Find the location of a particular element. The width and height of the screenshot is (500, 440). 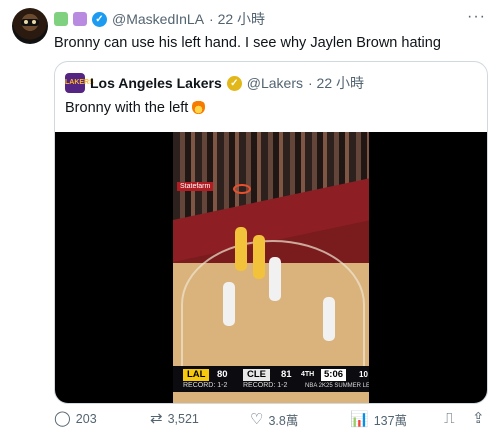

team2-record: RECORD: 1-2 is located at coordinates (265, 385).